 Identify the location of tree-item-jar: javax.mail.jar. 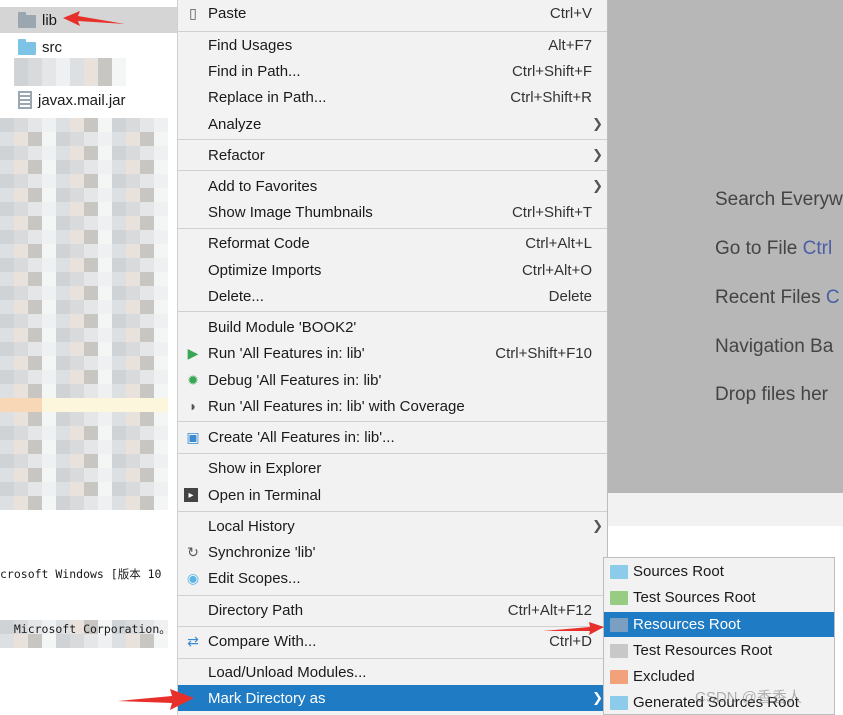
(89, 100).